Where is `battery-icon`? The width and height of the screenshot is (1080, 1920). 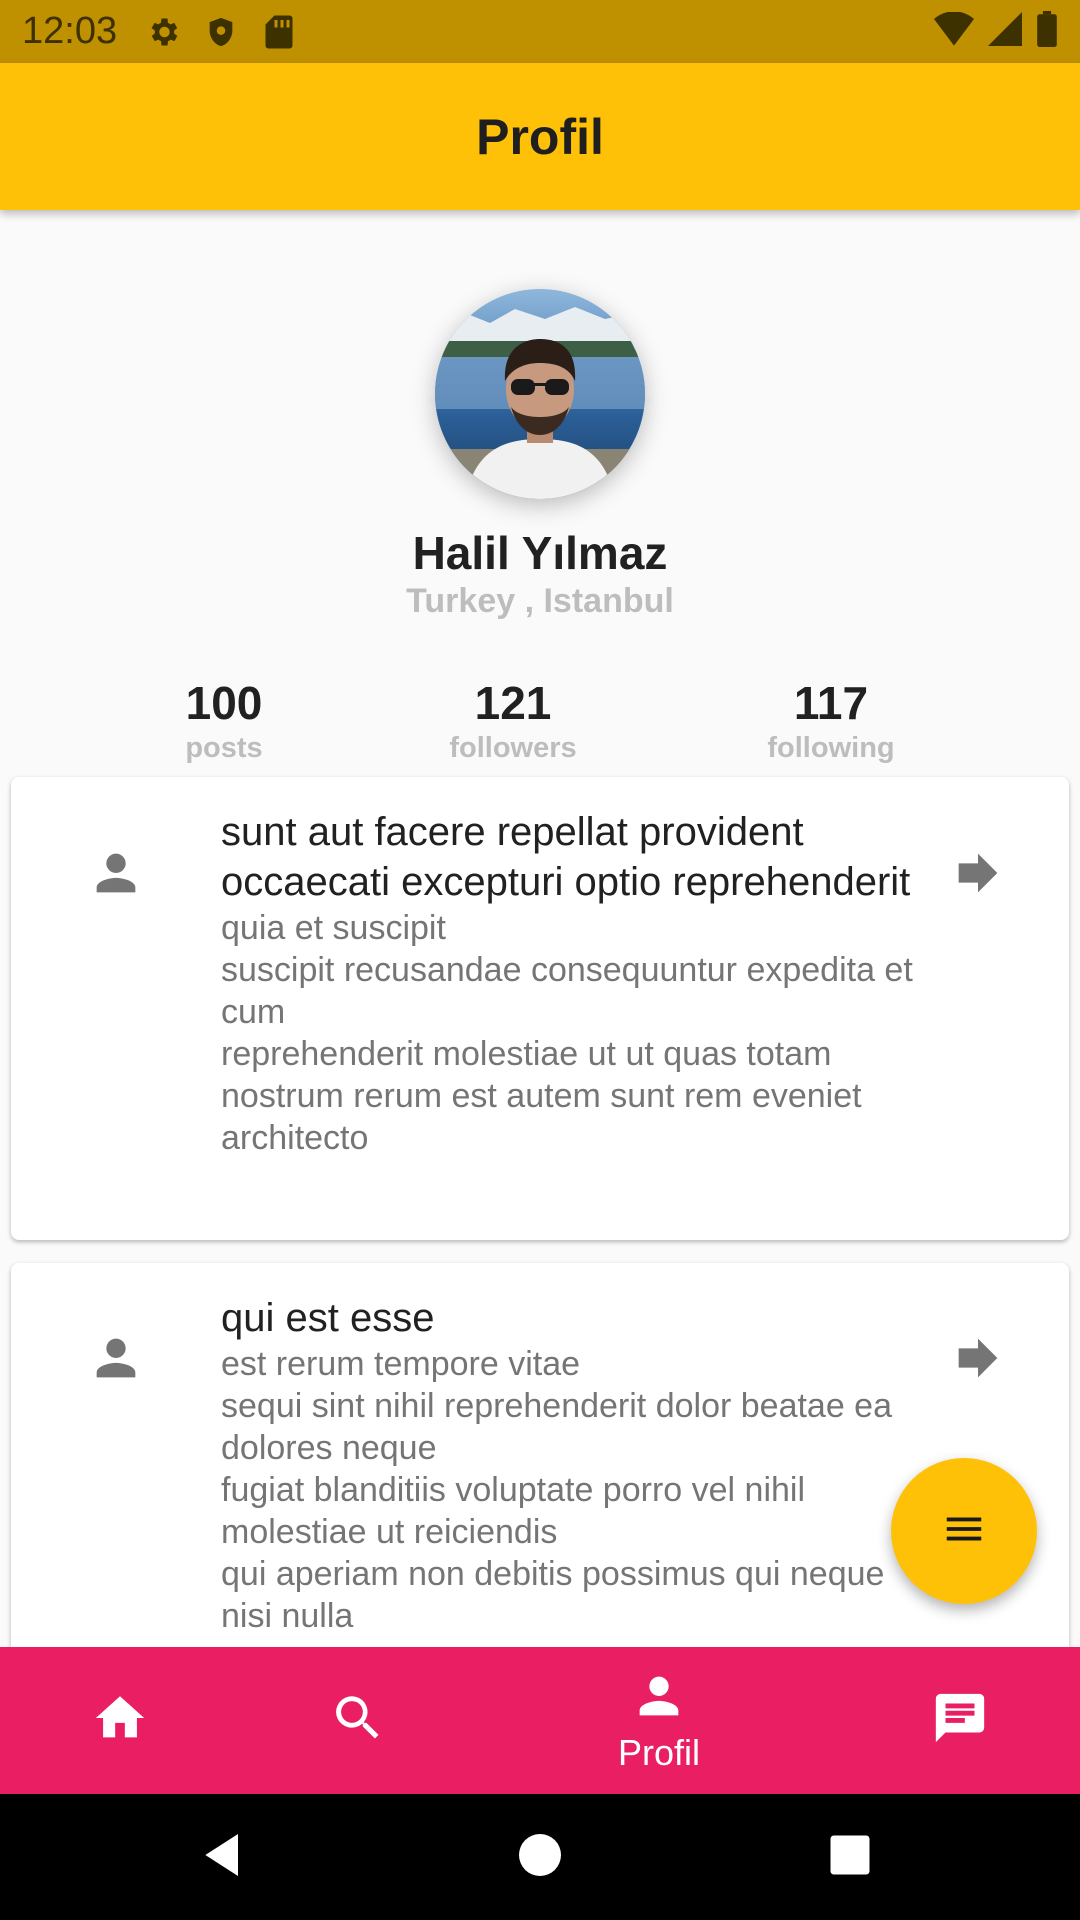
battery-icon is located at coordinates (1047, 31).